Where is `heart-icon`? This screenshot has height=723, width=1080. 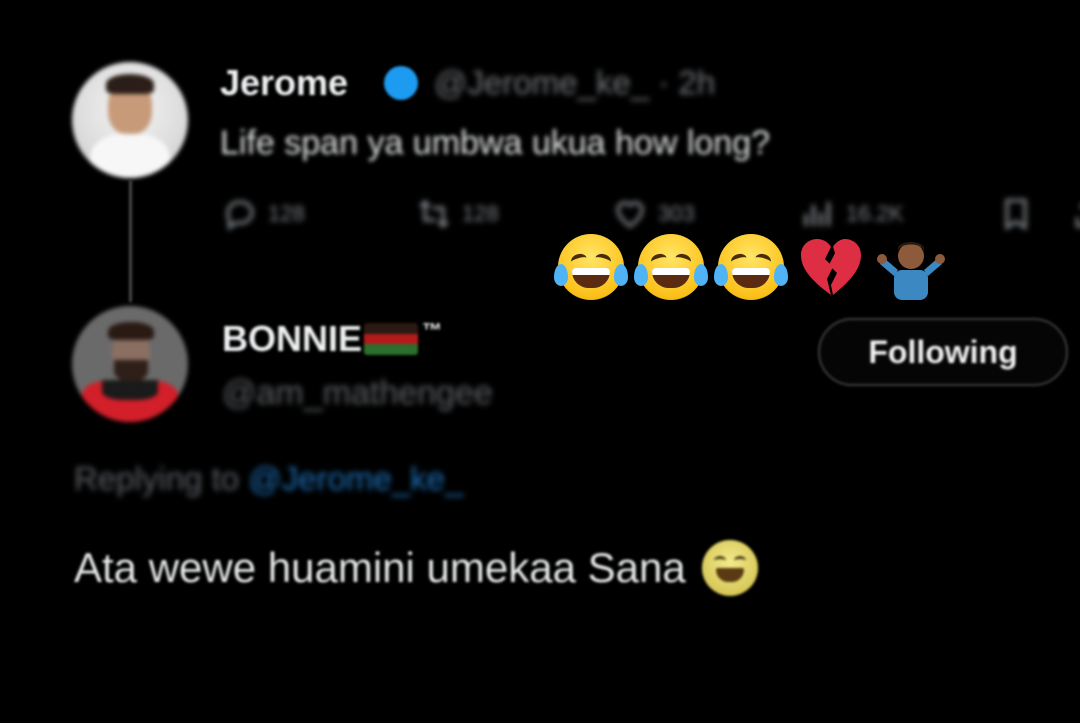
heart-icon is located at coordinates (630, 214).